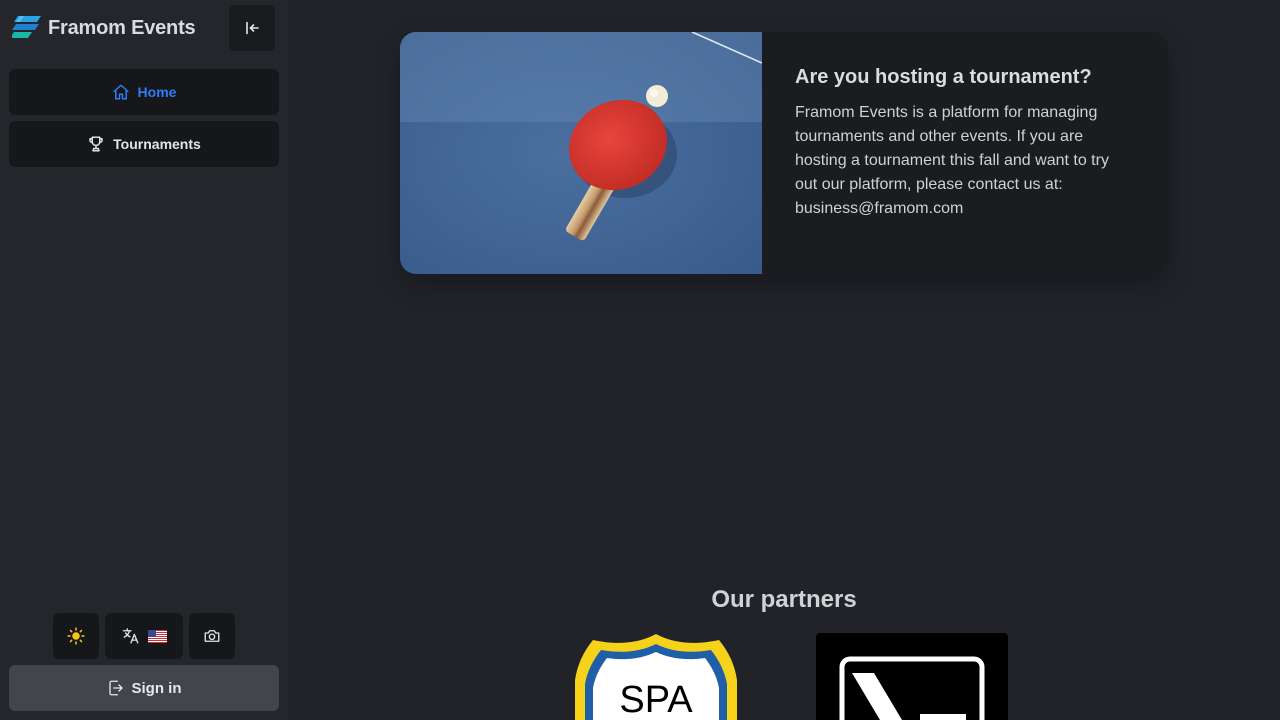 The height and width of the screenshot is (720, 1280). I want to click on contact-email: business@framom.com, so click(965, 209).